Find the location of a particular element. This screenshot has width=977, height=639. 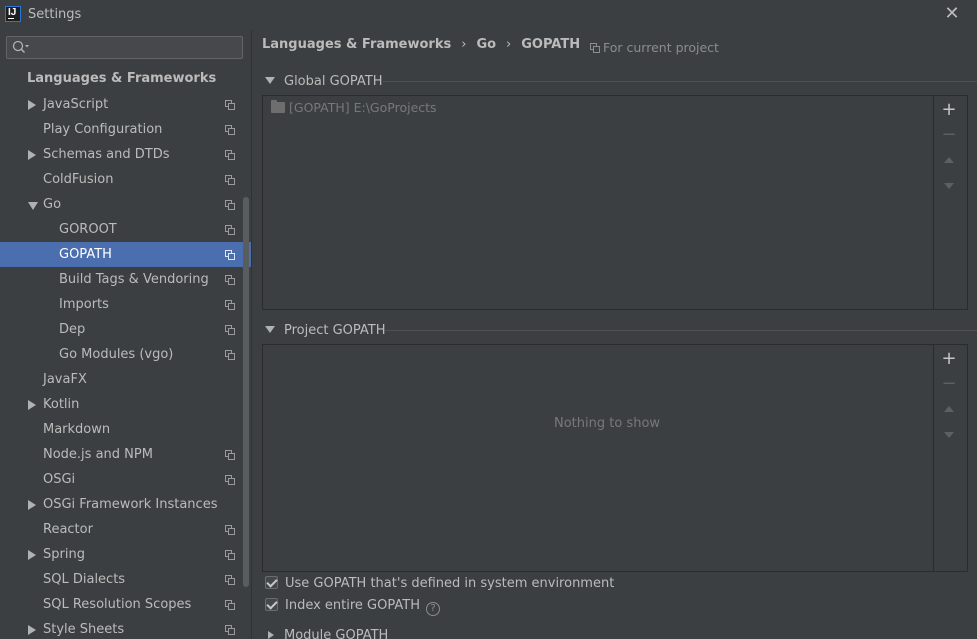

sidebar-item-sql-dialects: SQL Dialects is located at coordinates (125, 579).